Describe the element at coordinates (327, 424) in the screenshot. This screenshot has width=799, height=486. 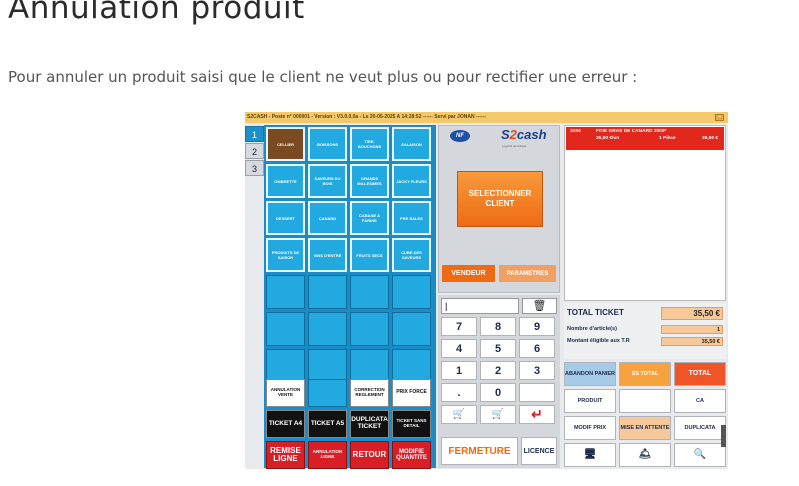
I see `ticket-a5-button: TICKET A5` at that location.